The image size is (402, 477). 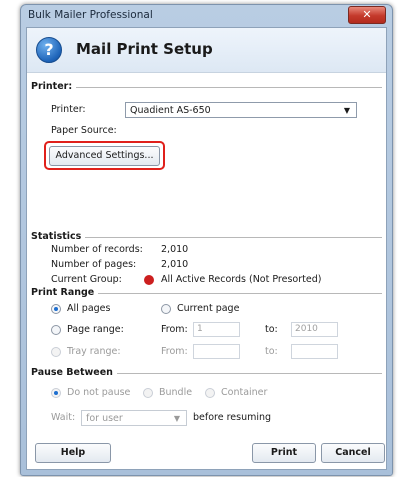 I want to click on bundle-radio, so click(x=148, y=393).